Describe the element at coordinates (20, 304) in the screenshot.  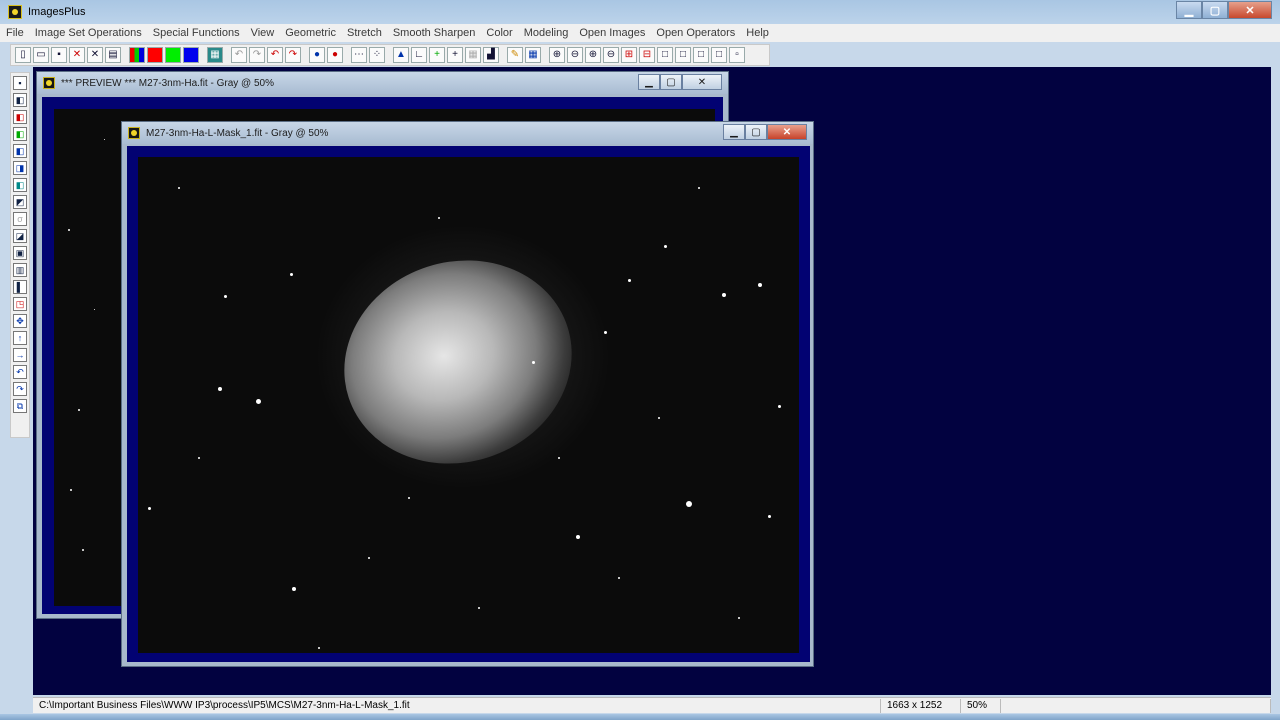
I see `select-region-icon: ◳` at that location.